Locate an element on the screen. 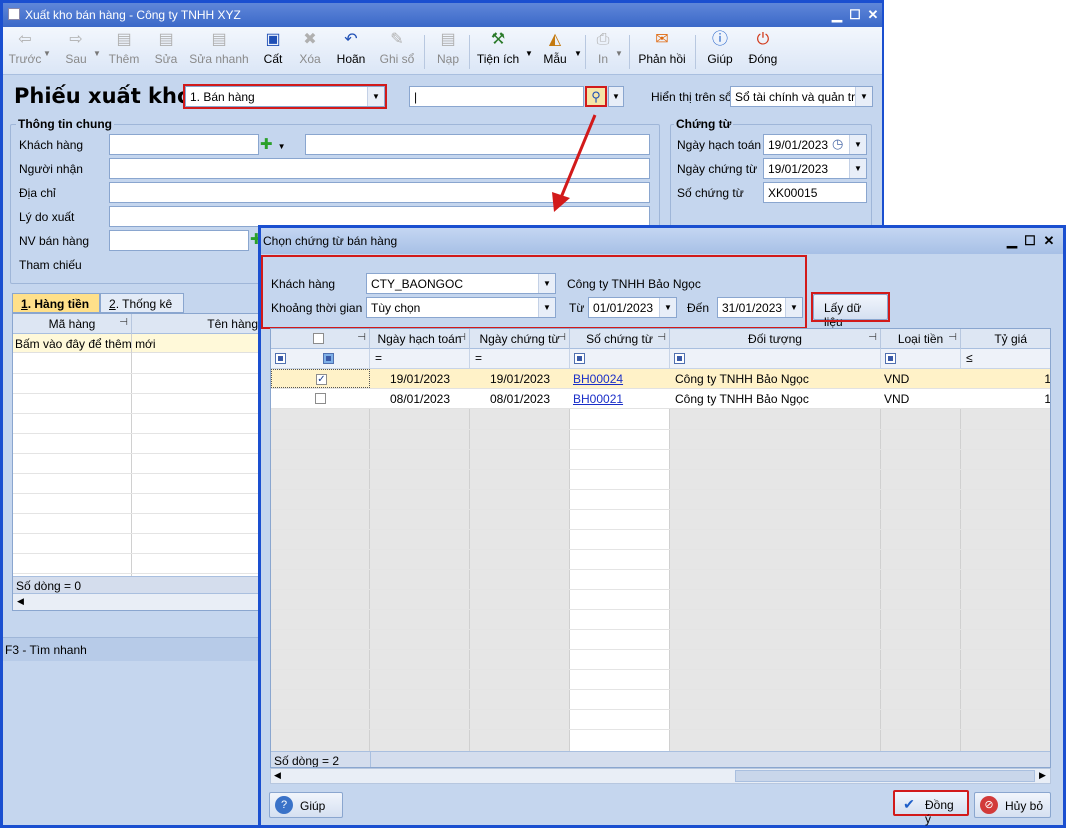 This screenshot has width=1066, height=828. feedback-button: ✉ Phản hồi is located at coordinates (662, 52).